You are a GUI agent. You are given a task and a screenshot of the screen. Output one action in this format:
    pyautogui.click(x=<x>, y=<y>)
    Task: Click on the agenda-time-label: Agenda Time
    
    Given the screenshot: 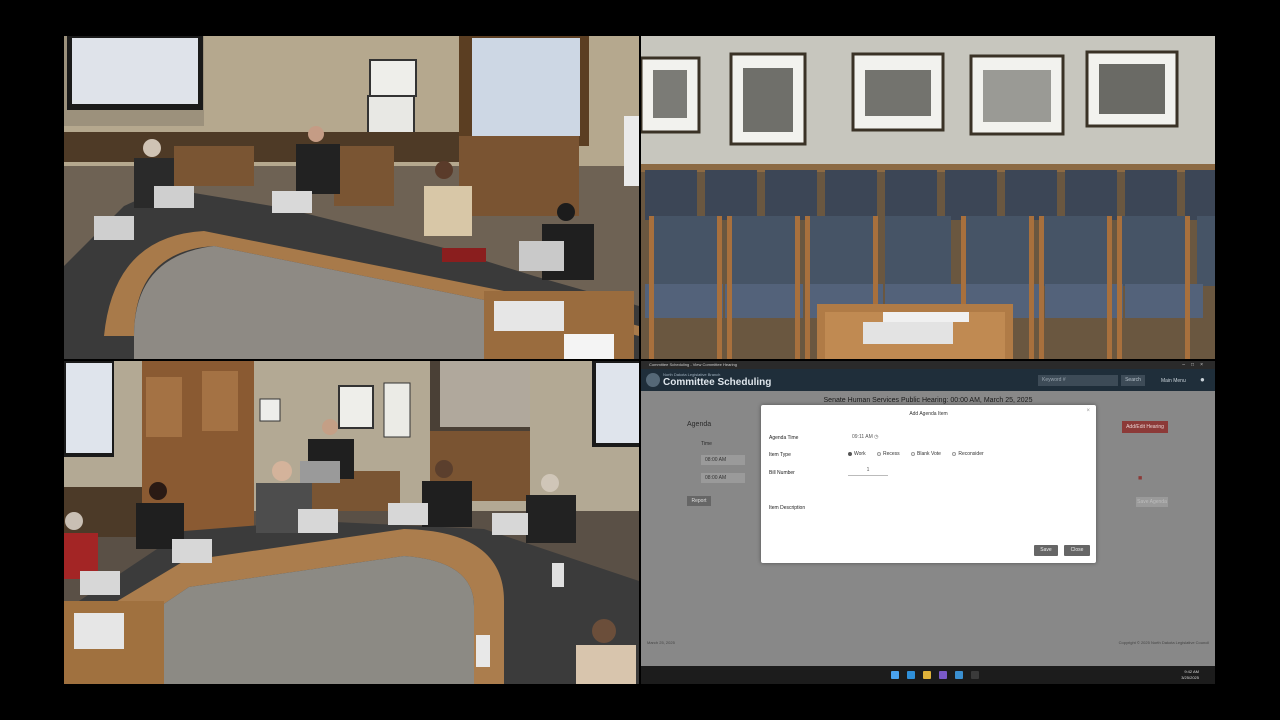 What is the action you would take?
    pyautogui.click(x=784, y=438)
    